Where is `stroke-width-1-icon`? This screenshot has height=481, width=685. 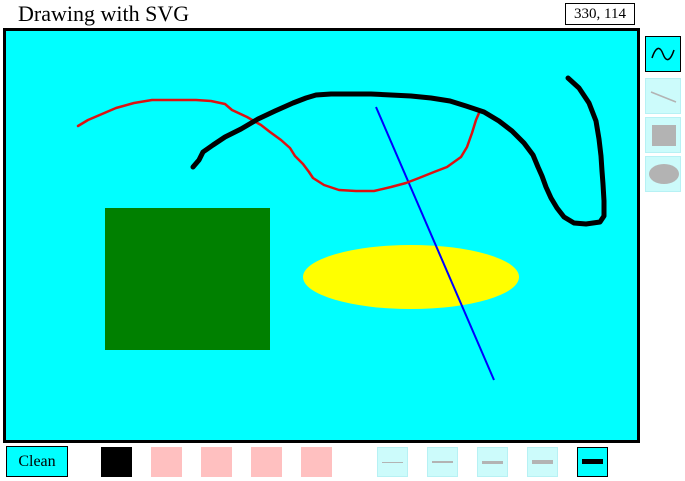 stroke-width-1-icon is located at coordinates (392, 462).